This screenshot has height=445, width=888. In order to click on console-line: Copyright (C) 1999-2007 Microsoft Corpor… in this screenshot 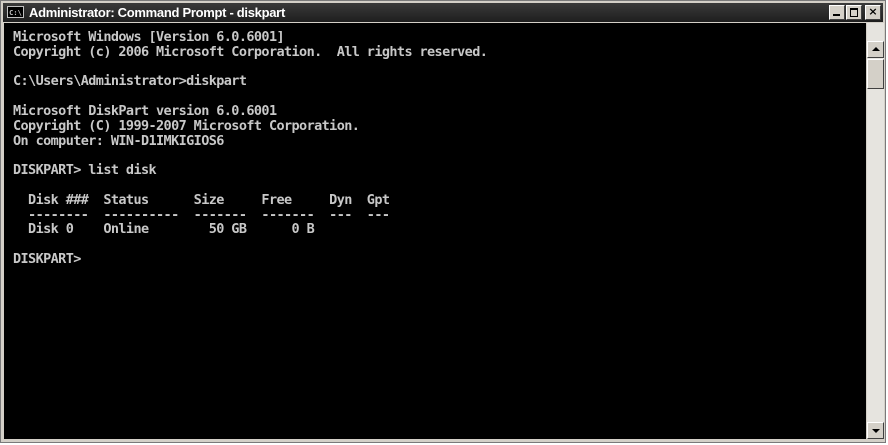, I will do `click(186, 125)`.